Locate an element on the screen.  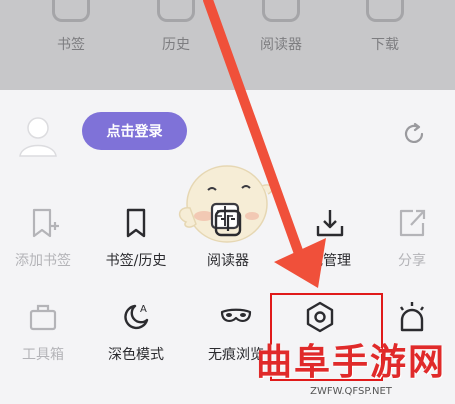
top-item-history: 历史 is located at coordinates (176, 27).